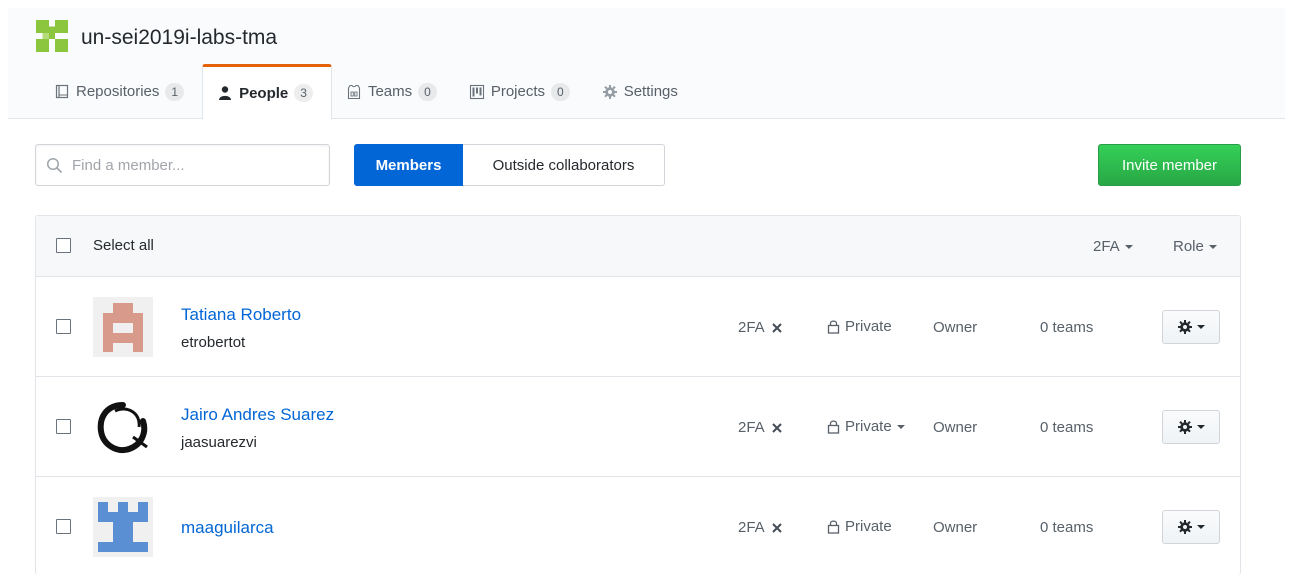 The height and width of the screenshot is (575, 1291). Describe the element at coordinates (1106, 246) in the screenshot. I see `filter-2fa-label: 2FA` at that location.